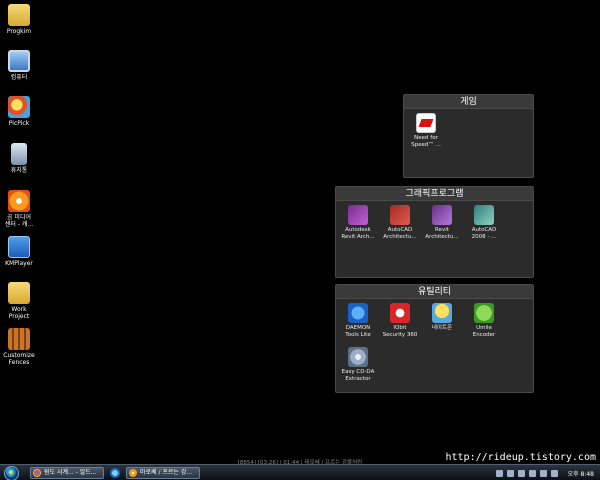 This screenshot has height=480, width=600. Describe the element at coordinates (19, 313) in the screenshot. I see `desktop-icon-label: Work Project` at that location.